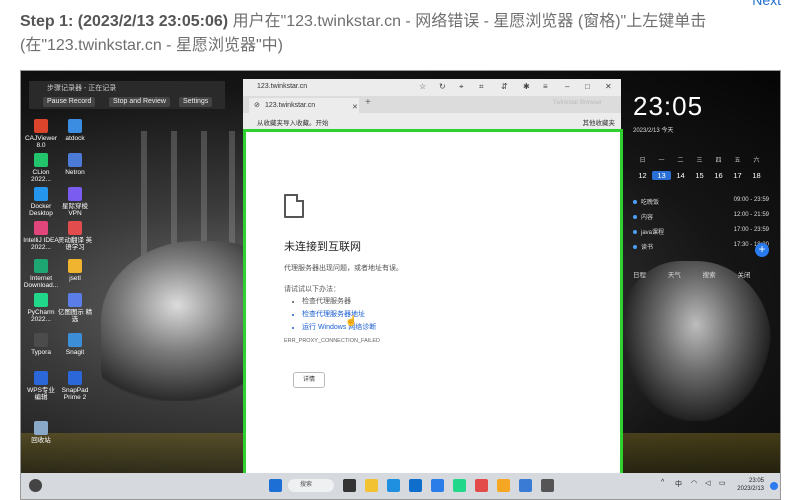 The image size is (793, 500). Describe the element at coordinates (82, 88) in the screenshot. I see `recorder-title: 步骤记录器 - 正在记录` at that location.